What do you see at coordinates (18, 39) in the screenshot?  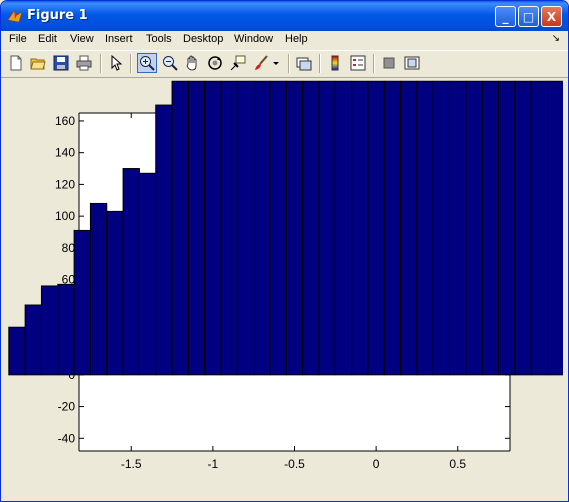 I see `menu-file: File` at bounding box center [18, 39].